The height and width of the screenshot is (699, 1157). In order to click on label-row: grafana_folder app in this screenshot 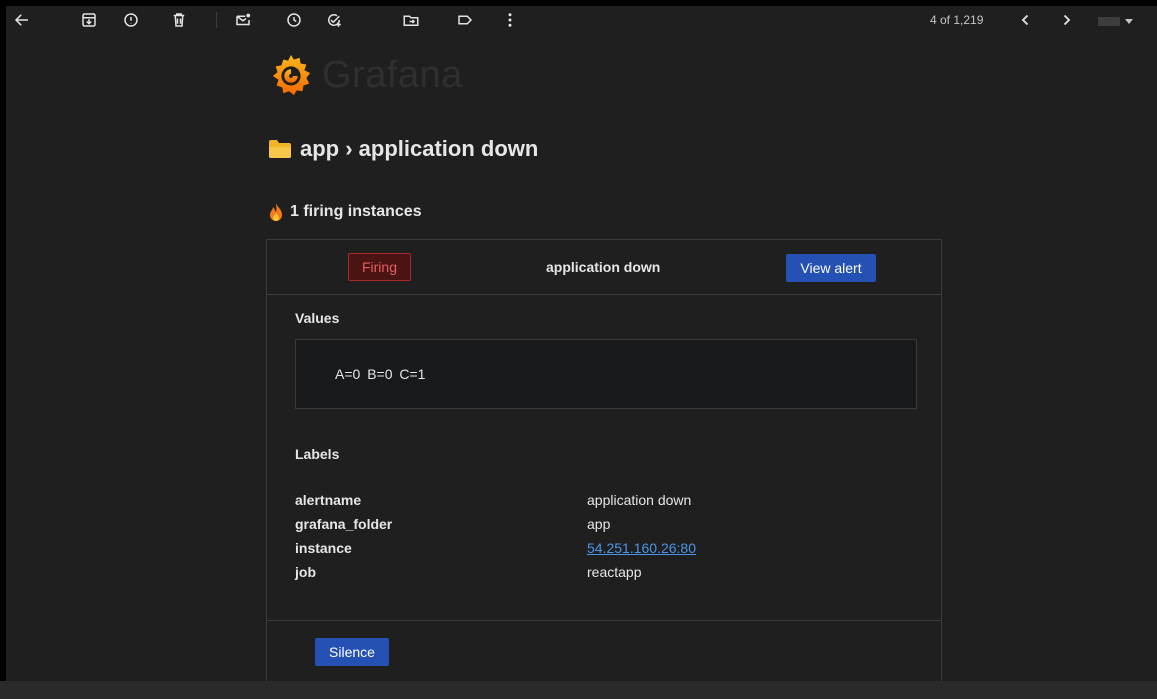, I will do `click(595, 526)`.